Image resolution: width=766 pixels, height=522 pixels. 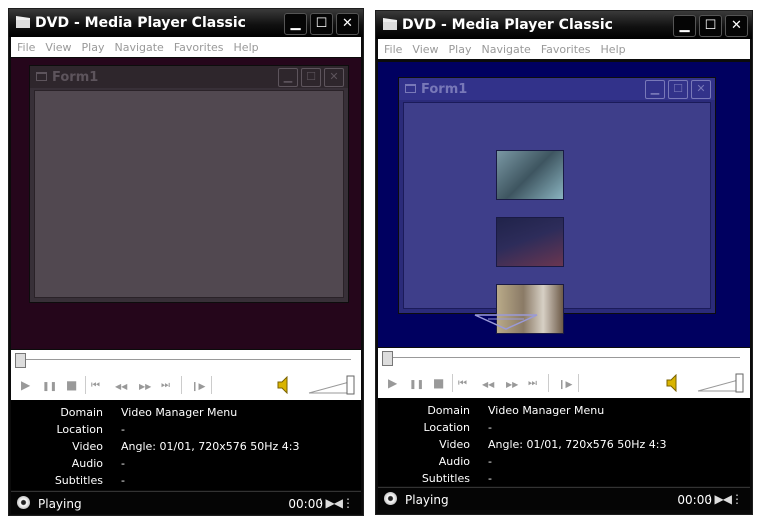 What do you see at coordinates (186, 385) in the screenshot?
I see `playback-controls: ▶ ❚❚ ■ ⏮ ◀◀ ▶▶ ⏭ ❙▶` at bounding box center [186, 385].